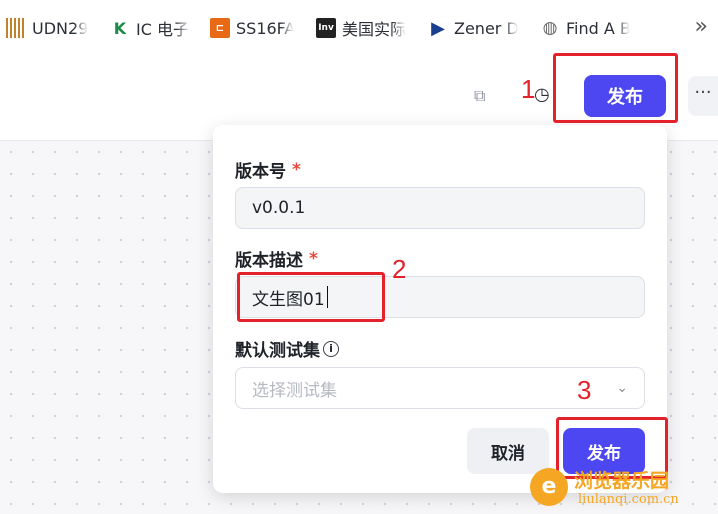 The image size is (718, 514). I want to click on bookmark-find: ◍ Find A B, so click(590, 28).